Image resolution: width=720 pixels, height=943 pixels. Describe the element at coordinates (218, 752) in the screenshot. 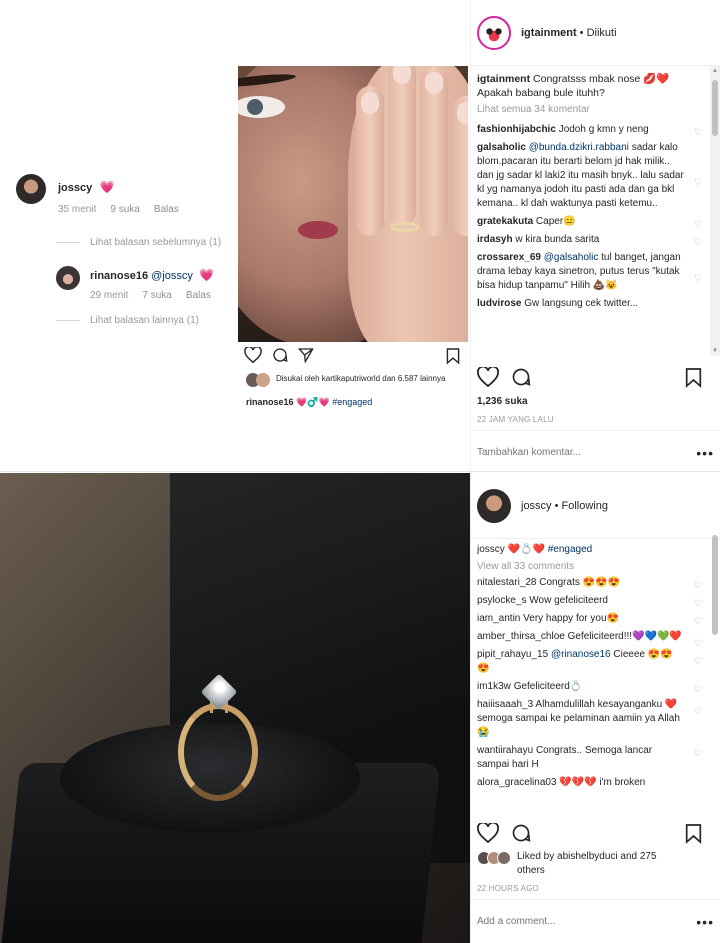

I see `gold-ring` at that location.